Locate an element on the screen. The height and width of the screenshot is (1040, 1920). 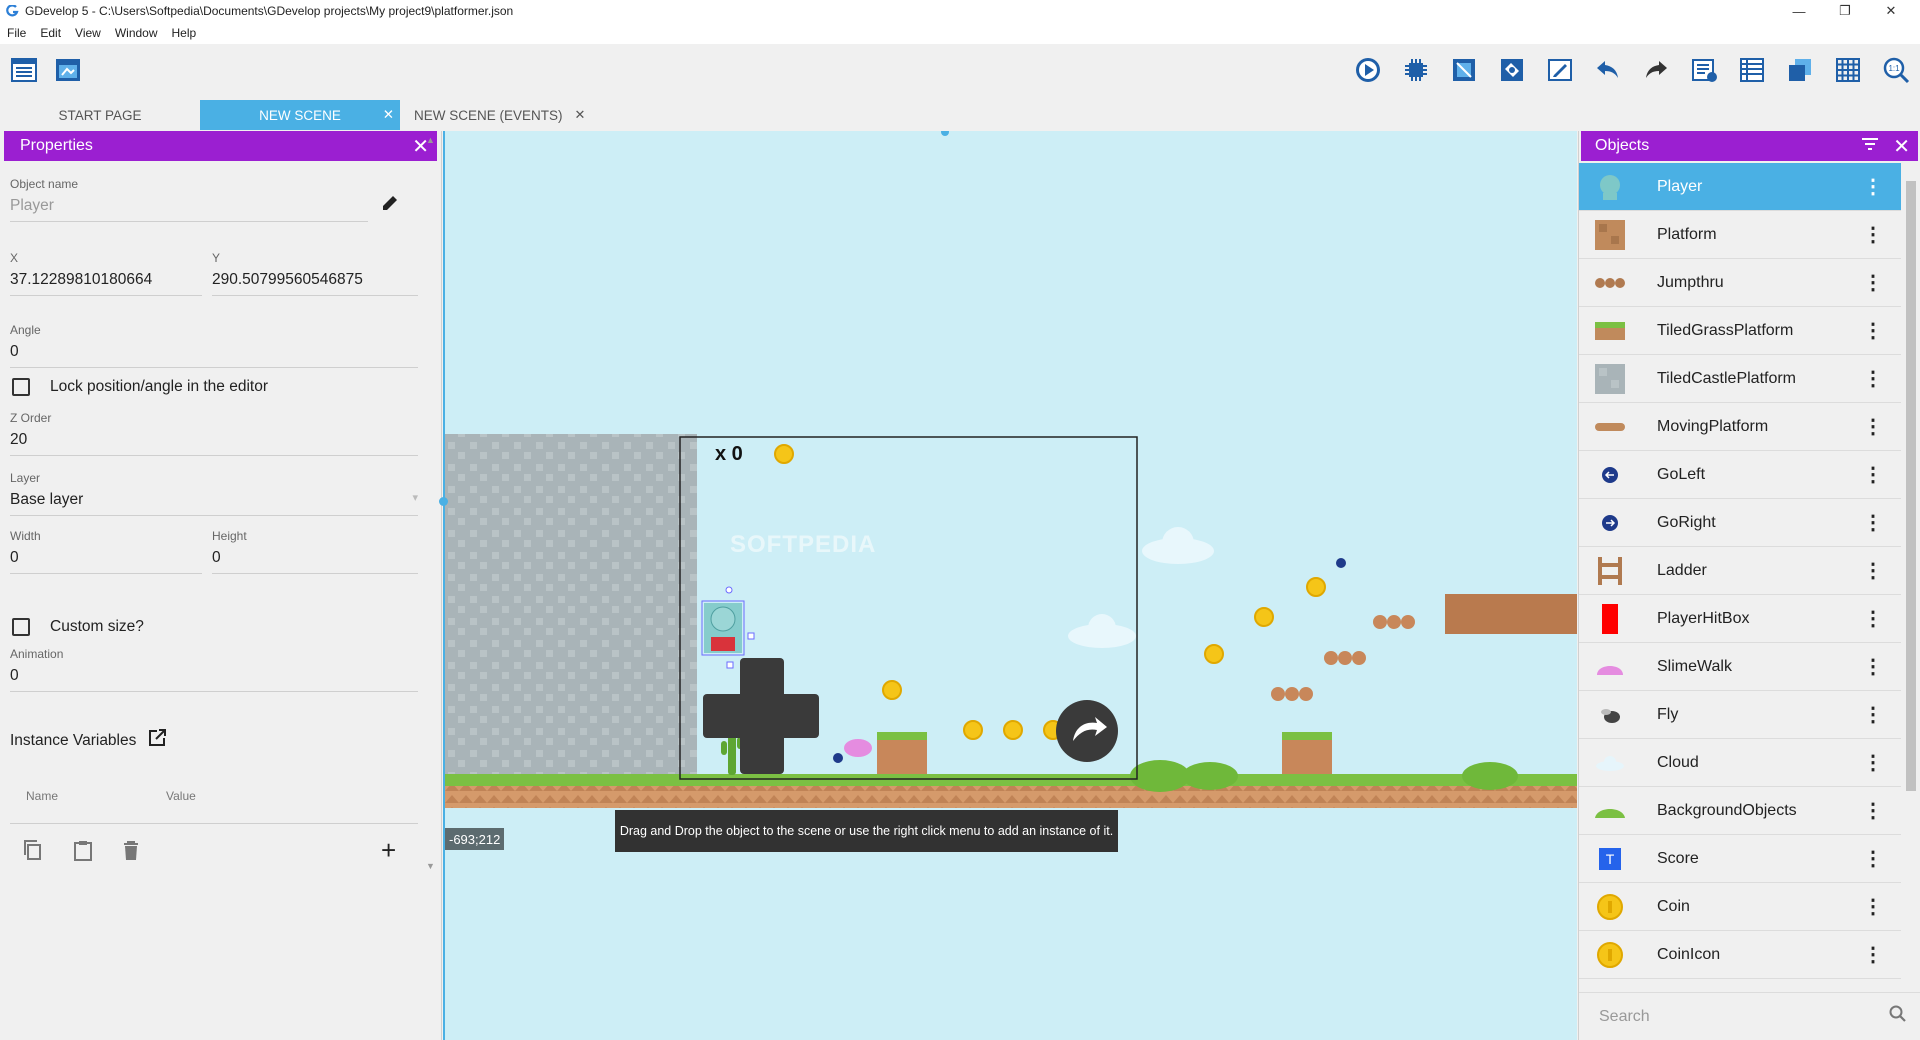
scene-scroll-handle is located at coordinates (443, 501).